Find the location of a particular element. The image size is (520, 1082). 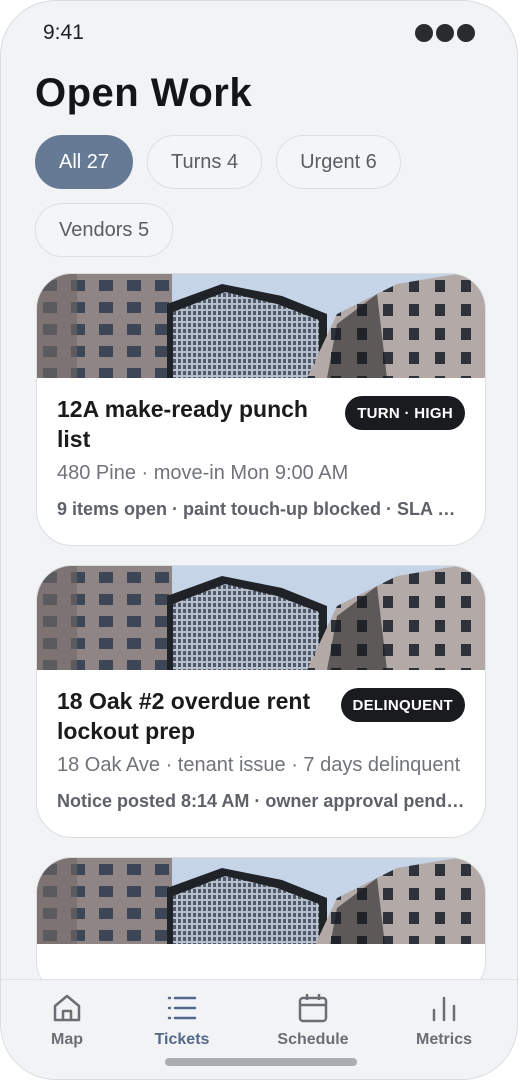

tab-metrics: Metrics is located at coordinates (444, 1019).